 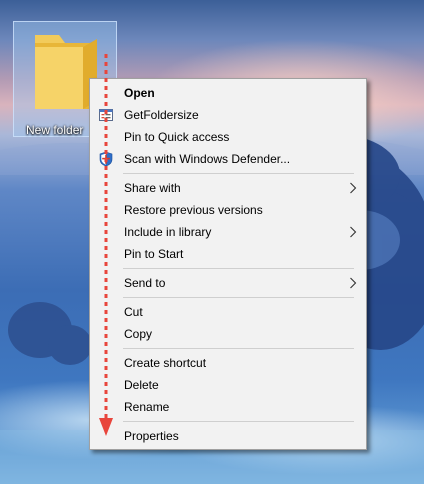 I want to click on menu-item-restore-previous-versions: Restore previous versions, so click(x=228, y=210).